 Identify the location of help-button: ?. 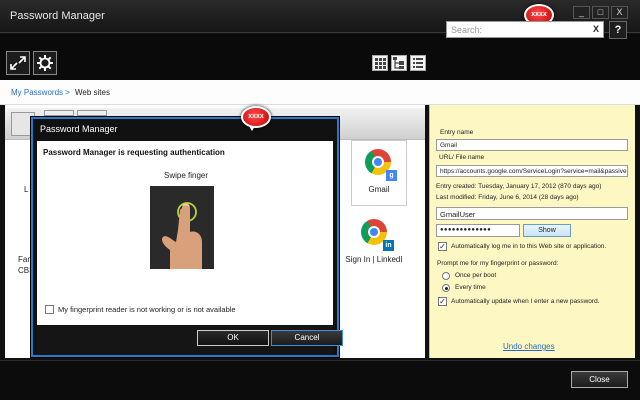
(618, 30).